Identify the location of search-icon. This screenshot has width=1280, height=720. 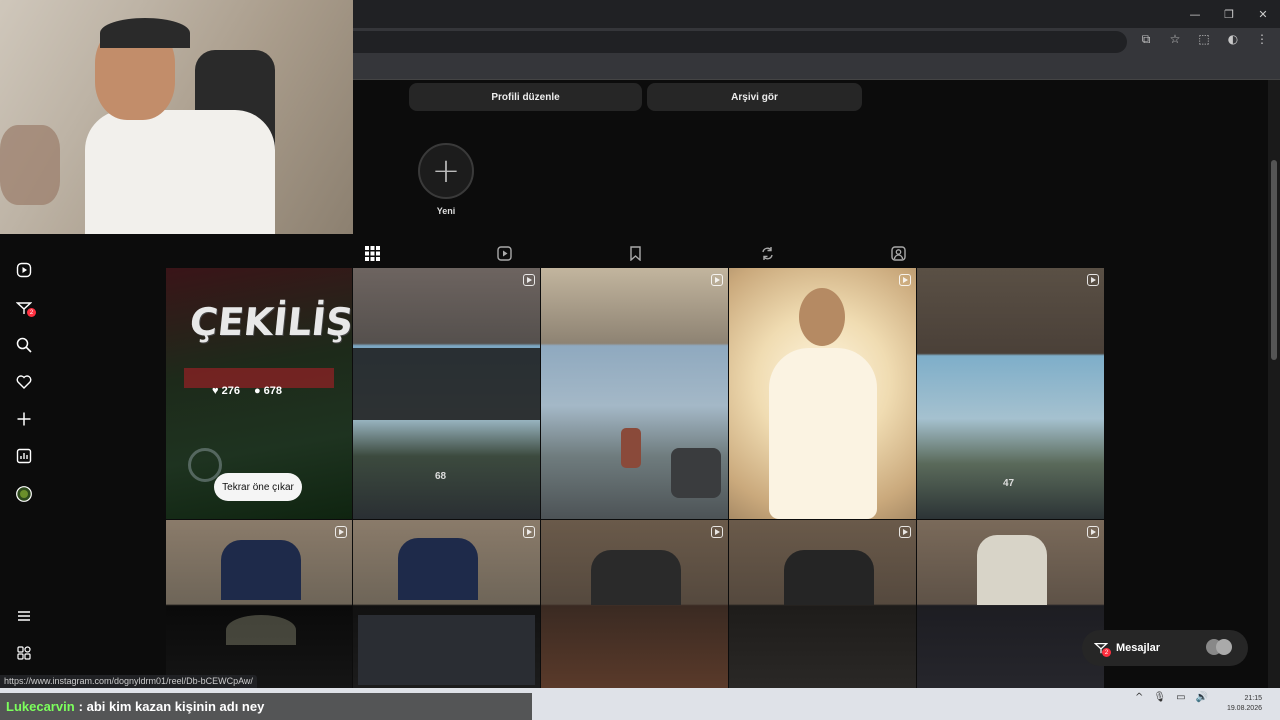
(24, 345).